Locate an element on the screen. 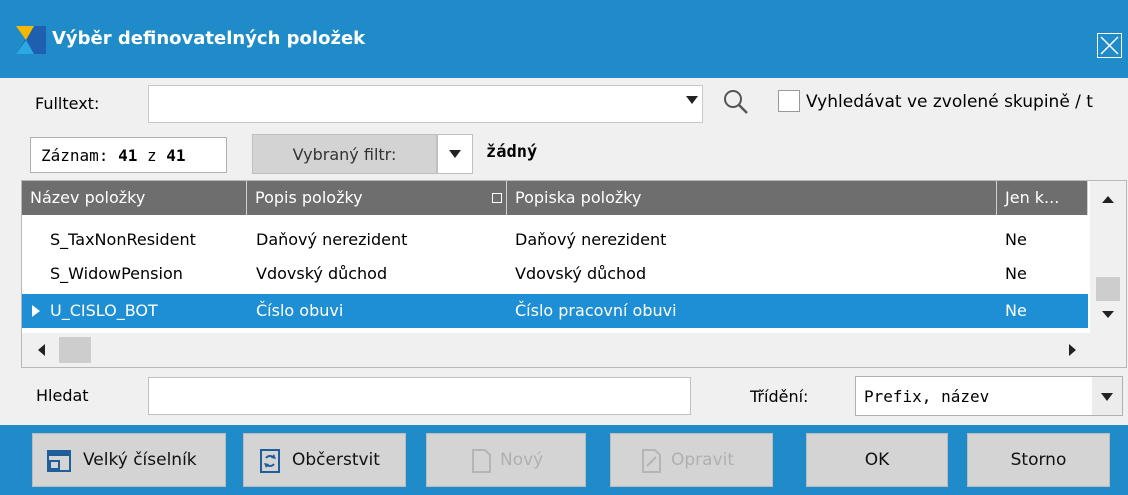  column-filter-icon is located at coordinates (497, 198).